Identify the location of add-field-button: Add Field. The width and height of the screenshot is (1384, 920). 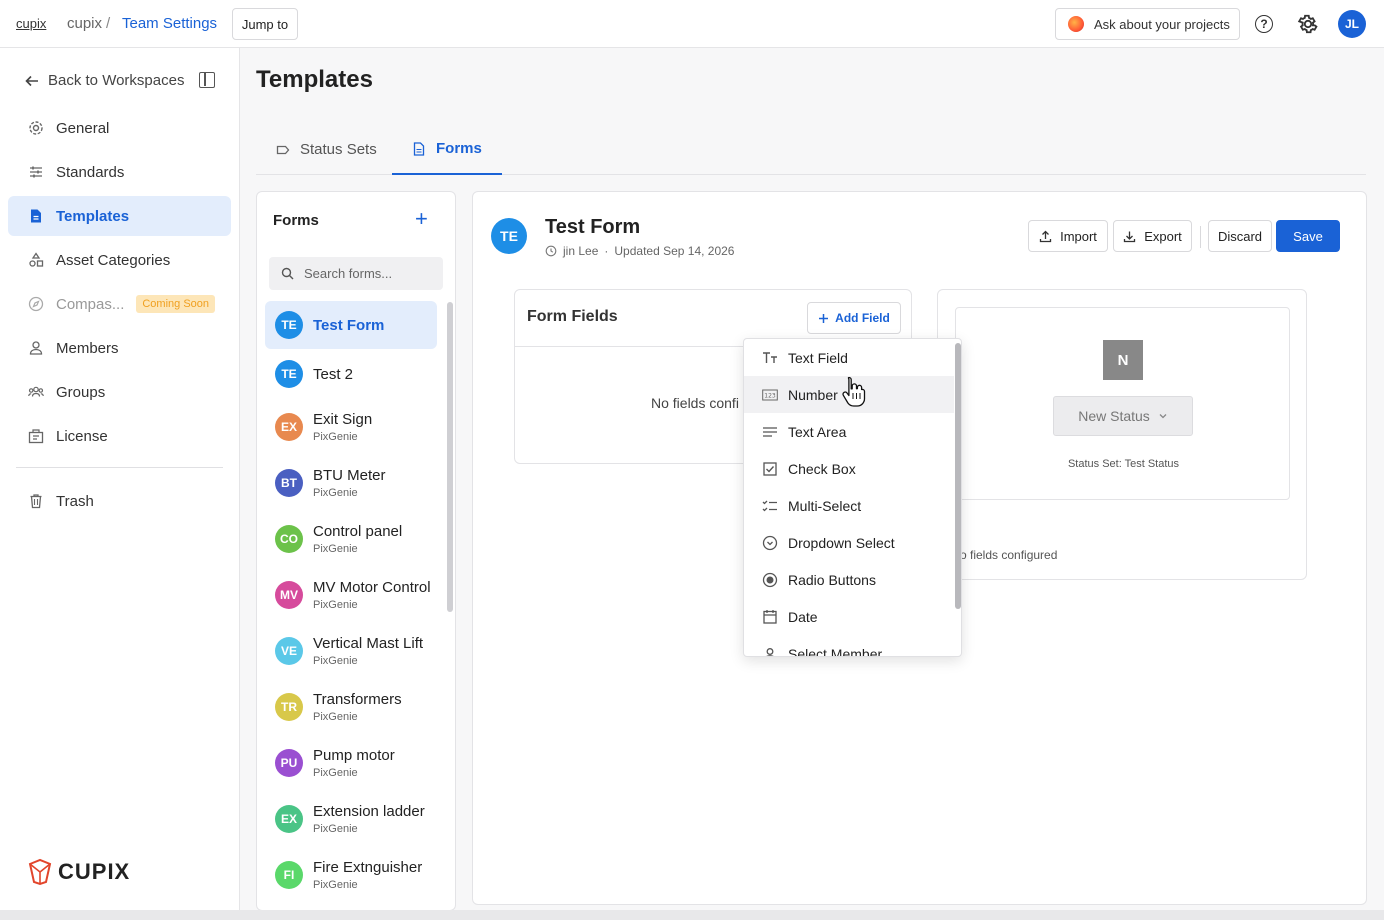
(854, 318).